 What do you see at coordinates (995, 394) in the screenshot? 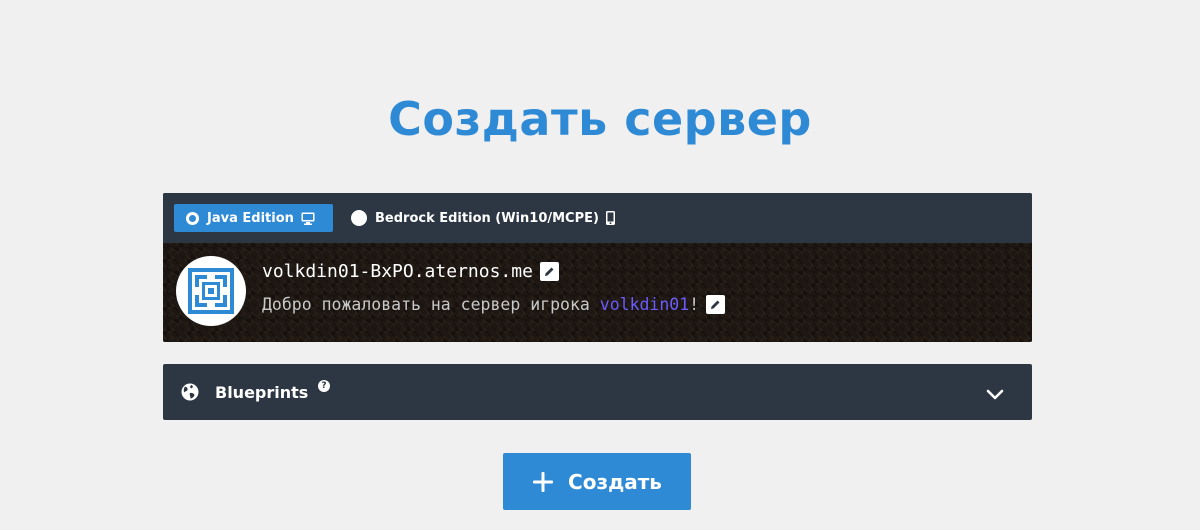
I see `chevron-down-icon` at bounding box center [995, 394].